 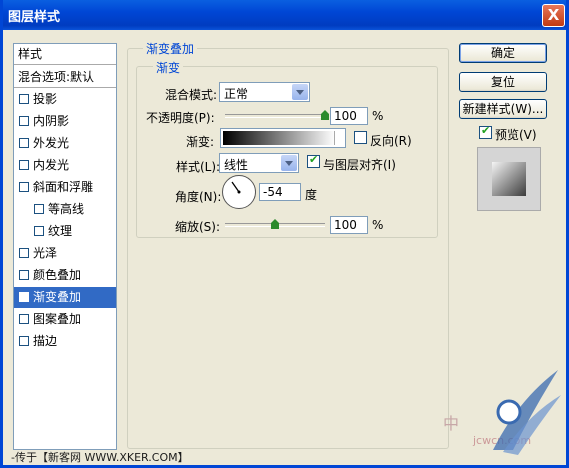 What do you see at coordinates (191, 95) in the screenshot?
I see `blend-mode-label: 混合模式:` at bounding box center [191, 95].